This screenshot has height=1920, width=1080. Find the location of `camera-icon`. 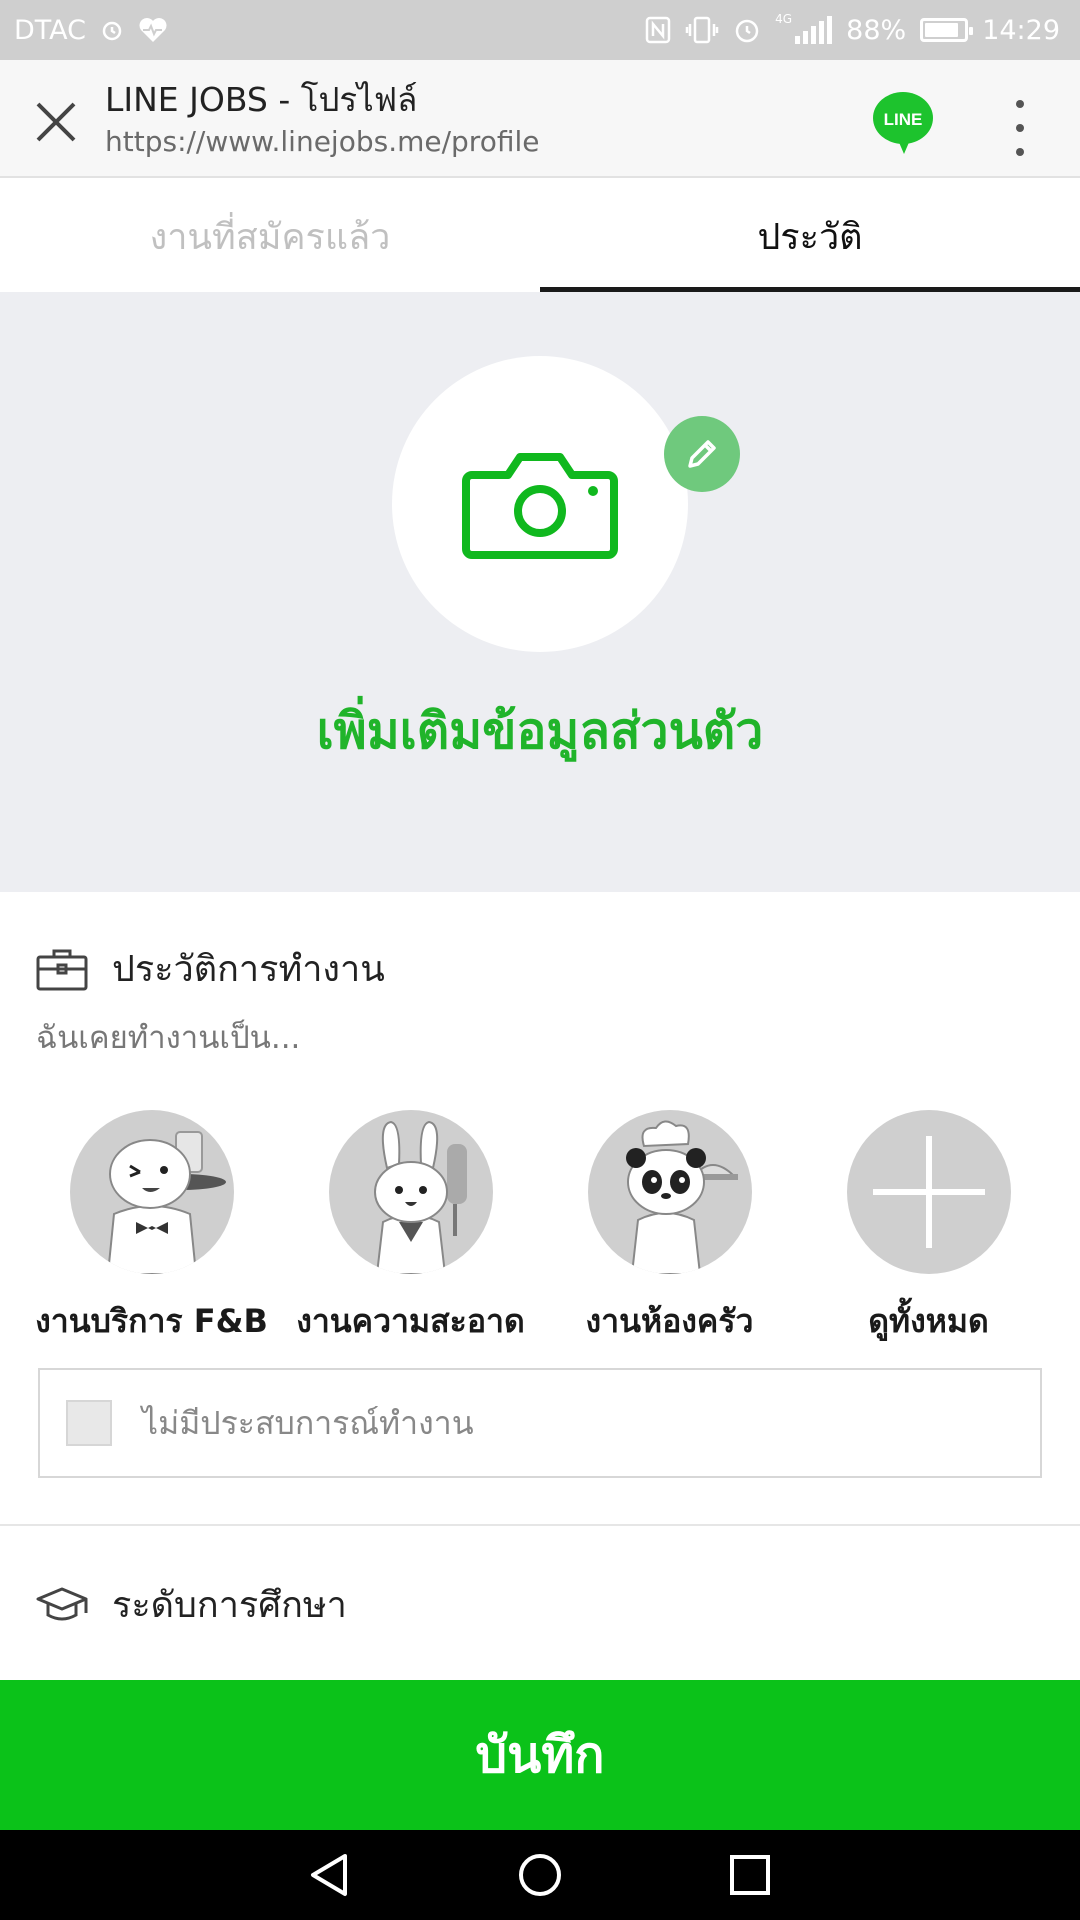

camera-icon is located at coordinates (540, 506).